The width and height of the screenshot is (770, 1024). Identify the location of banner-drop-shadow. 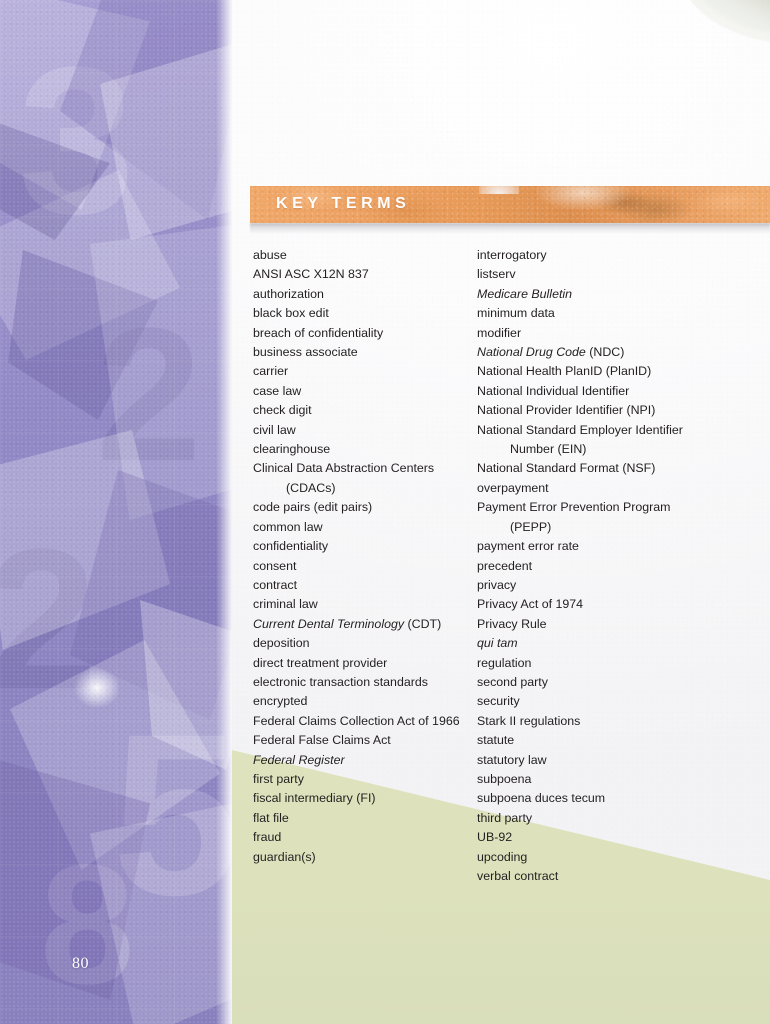
(510, 228).